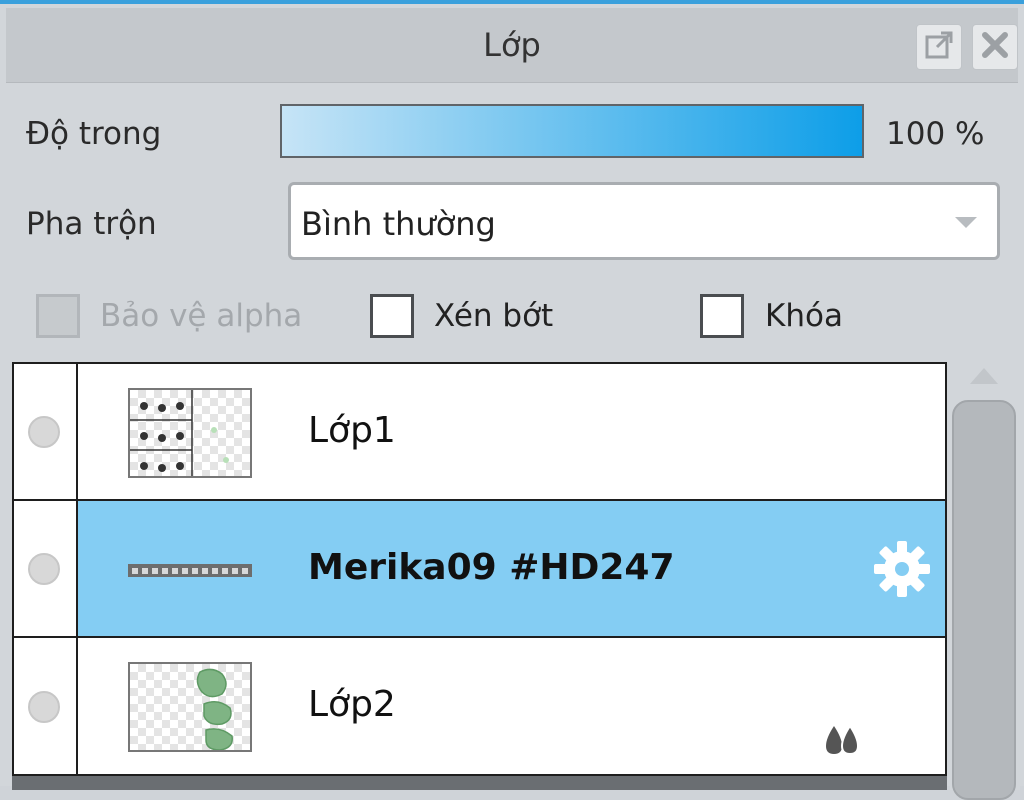 The height and width of the screenshot is (800, 1024). What do you see at coordinates (966, 222) in the screenshot?
I see `chevron-down-icon` at bounding box center [966, 222].